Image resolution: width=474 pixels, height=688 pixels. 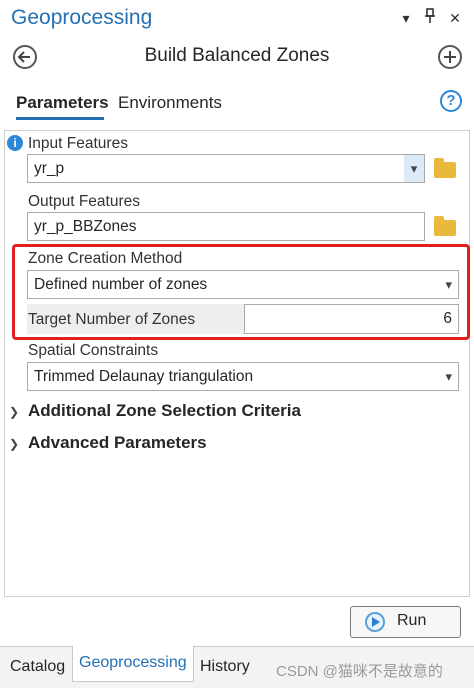 I want to click on additional-criteria-section: Additional Zone Selection Criteria, so click(x=164, y=411).